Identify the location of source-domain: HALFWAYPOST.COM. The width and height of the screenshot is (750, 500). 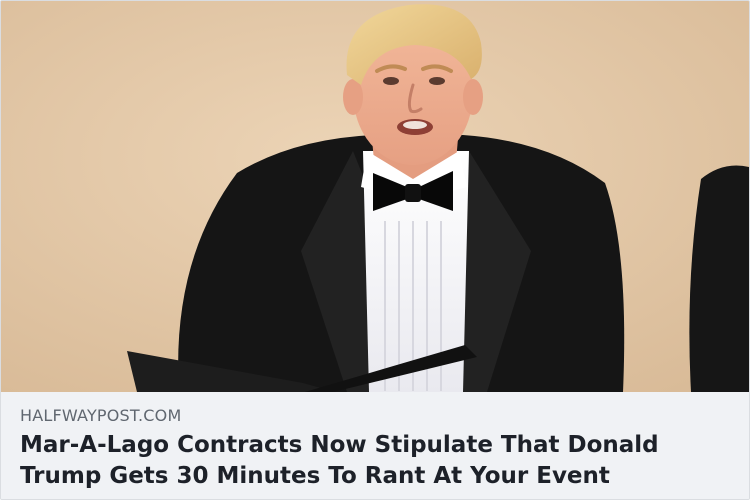
(100, 415).